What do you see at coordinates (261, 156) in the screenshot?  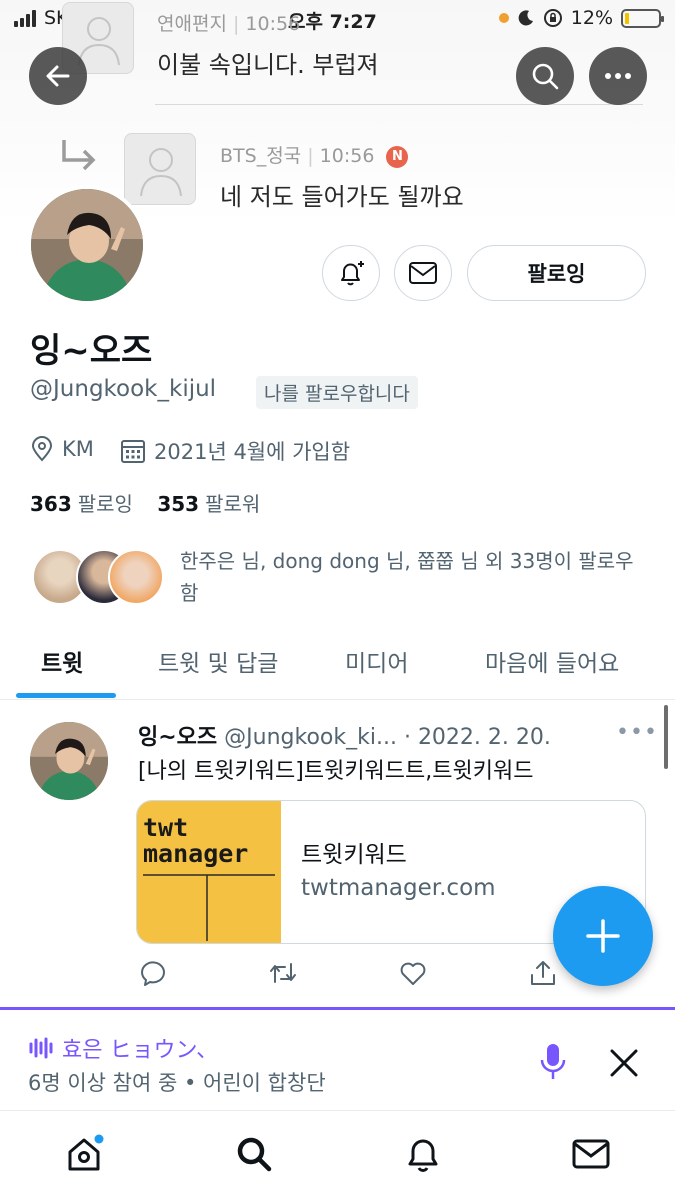 I see `dm-sender: BTS_정국` at bounding box center [261, 156].